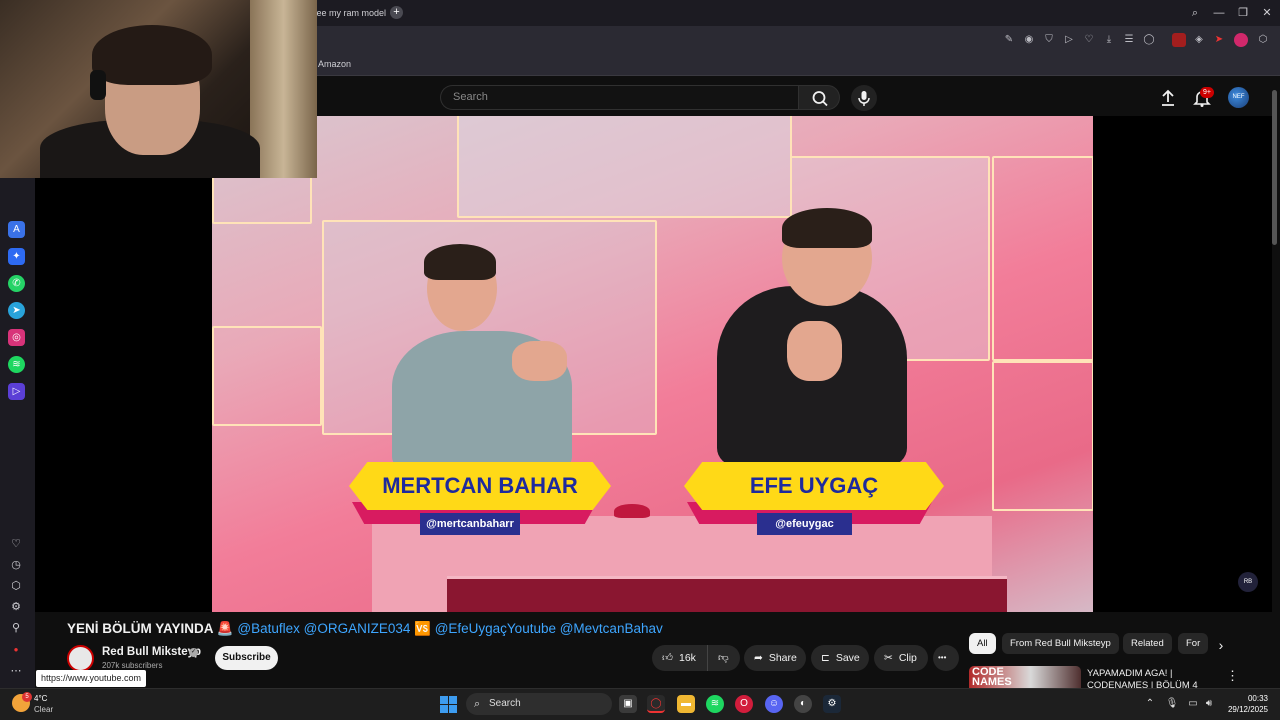  What do you see at coordinates (1238, 97) in the screenshot?
I see `account-avatar: NEF` at bounding box center [1238, 97].